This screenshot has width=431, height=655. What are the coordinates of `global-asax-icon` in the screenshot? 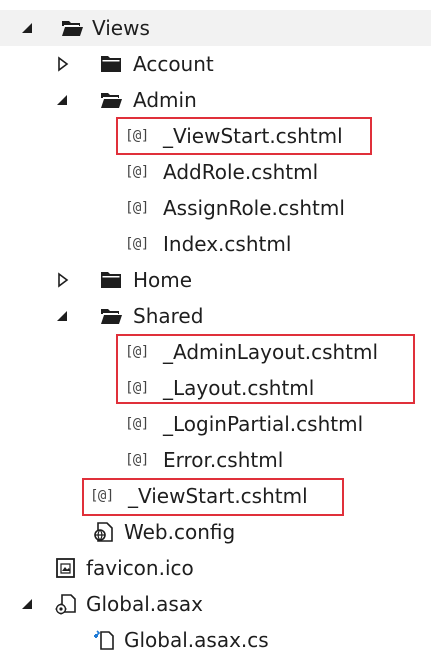 It's located at (65, 604).